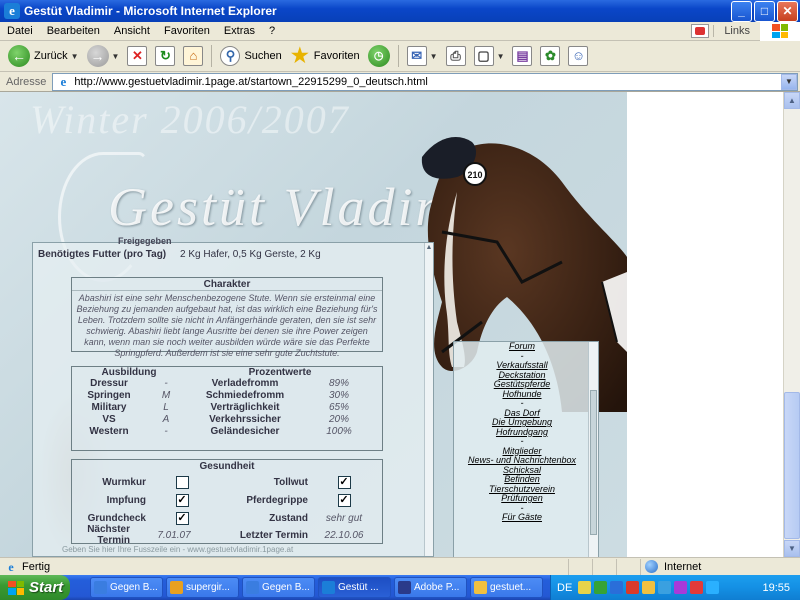 The width and height of the screenshot is (800, 600). I want to click on links-toolbar-label: Links, so click(736, 31).